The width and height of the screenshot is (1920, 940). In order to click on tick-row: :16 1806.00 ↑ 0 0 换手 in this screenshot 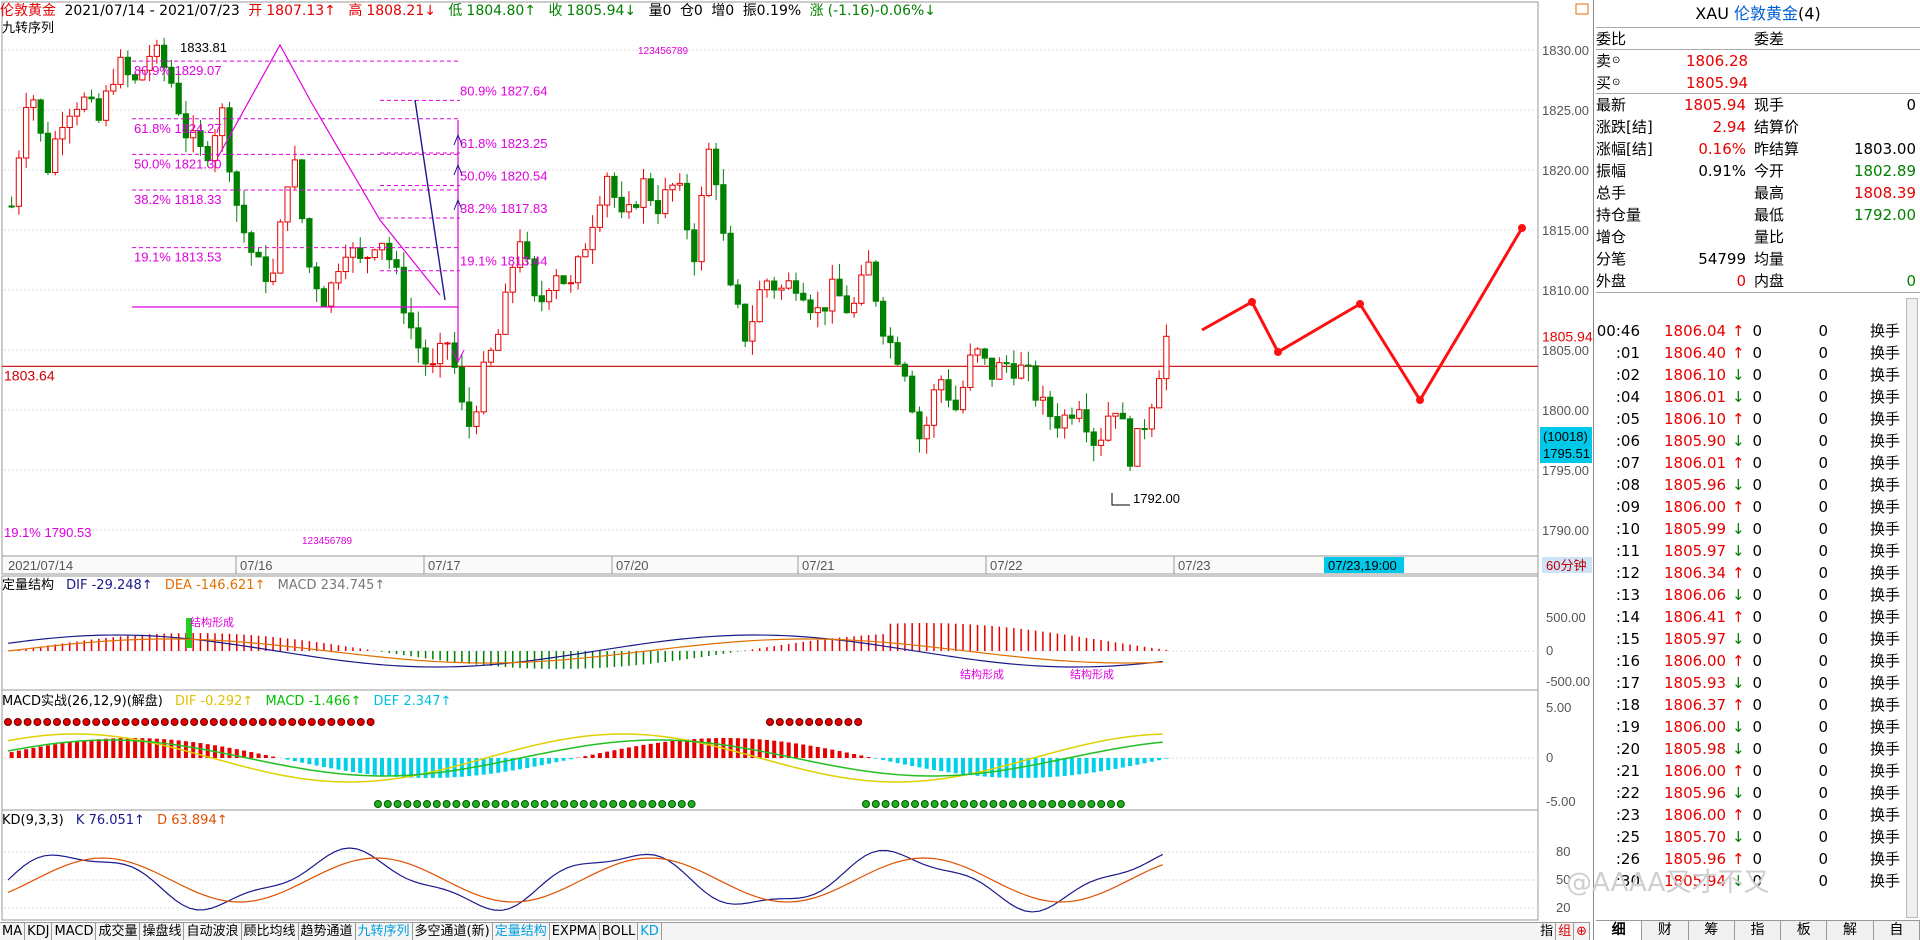, I will do `click(1758, 661)`.